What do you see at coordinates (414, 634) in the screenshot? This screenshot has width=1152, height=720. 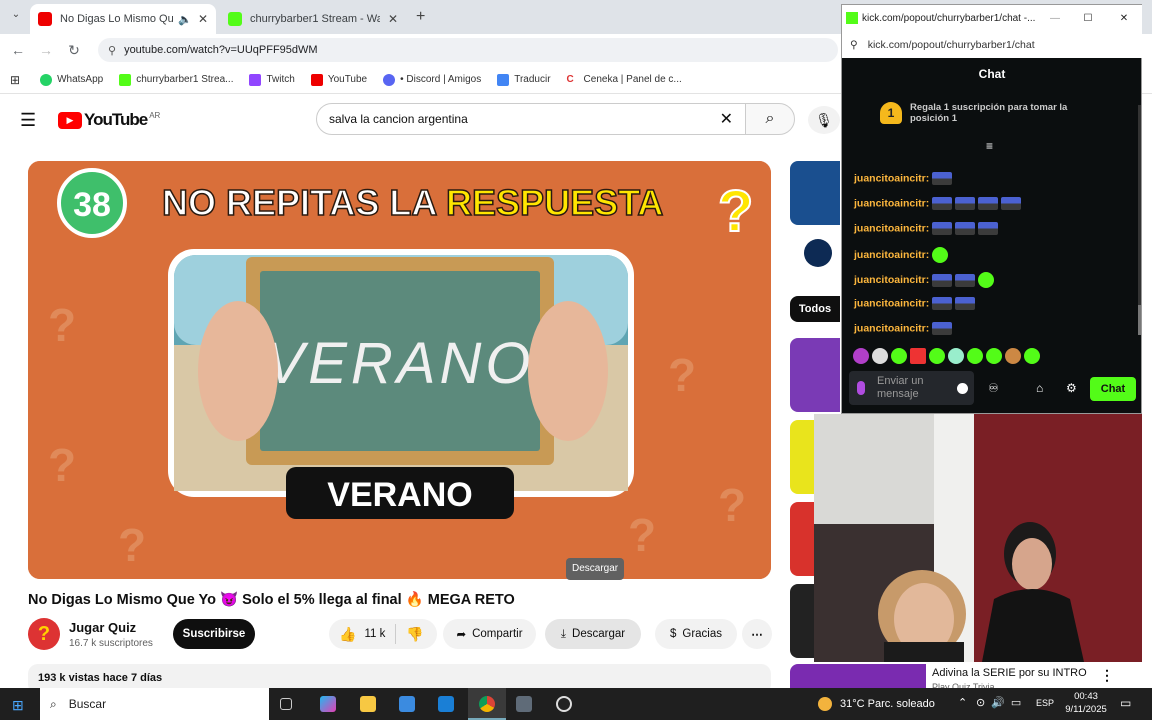 I see `dislike-icon: 👎` at bounding box center [414, 634].